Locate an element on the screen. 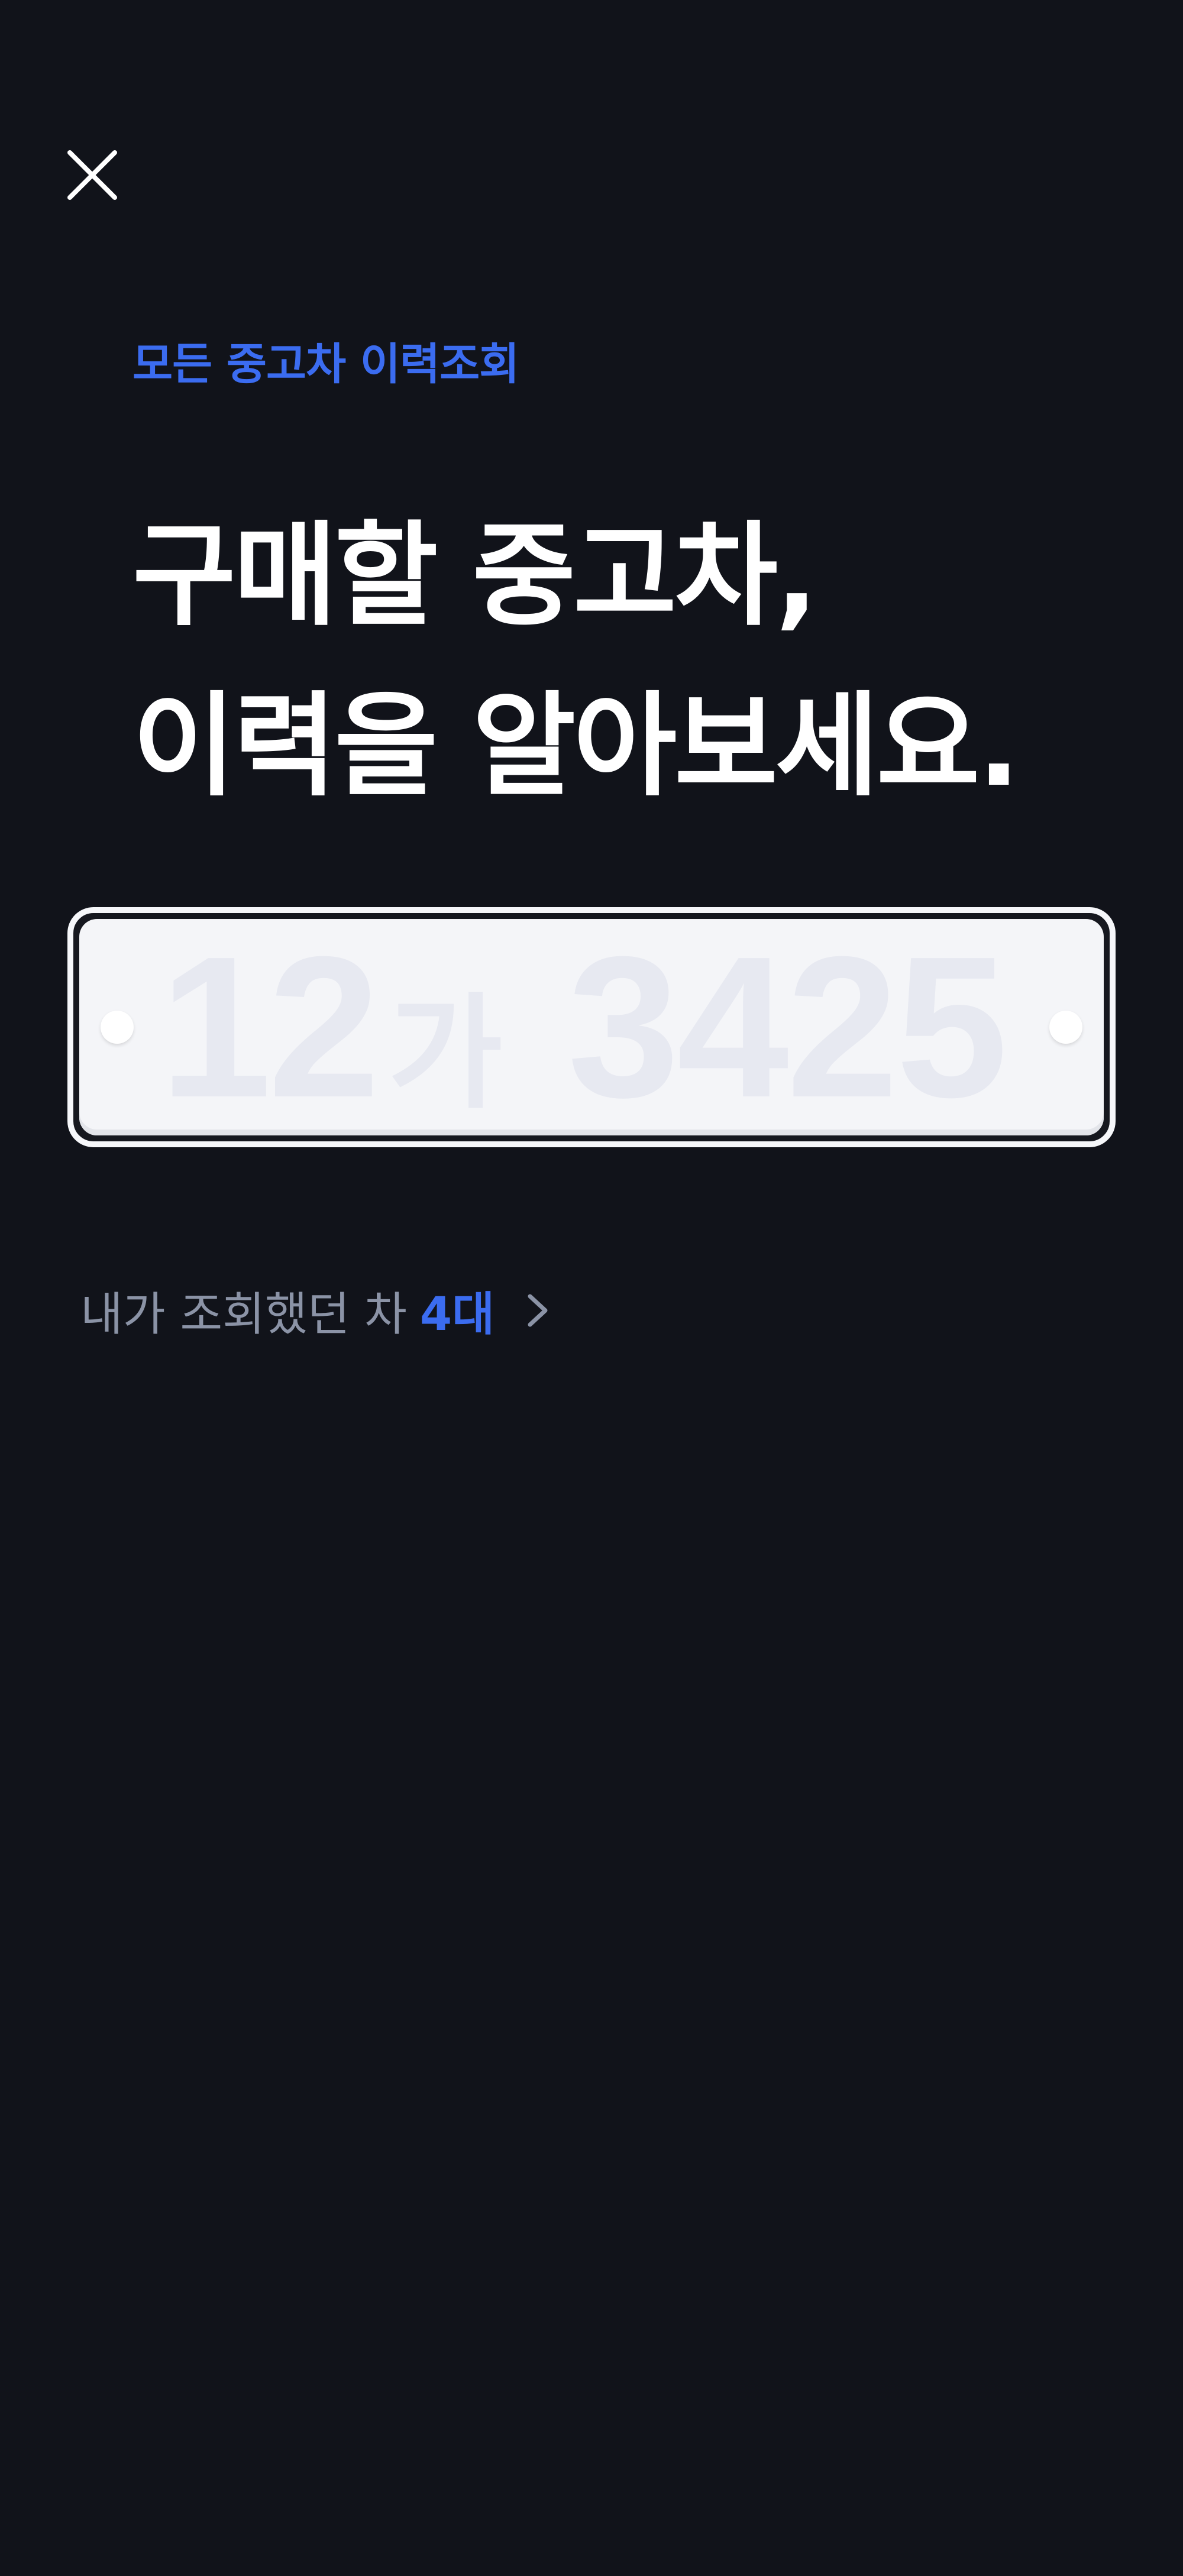 This screenshot has width=1183, height=2576. plate-bolt-left is located at coordinates (118, 1027).